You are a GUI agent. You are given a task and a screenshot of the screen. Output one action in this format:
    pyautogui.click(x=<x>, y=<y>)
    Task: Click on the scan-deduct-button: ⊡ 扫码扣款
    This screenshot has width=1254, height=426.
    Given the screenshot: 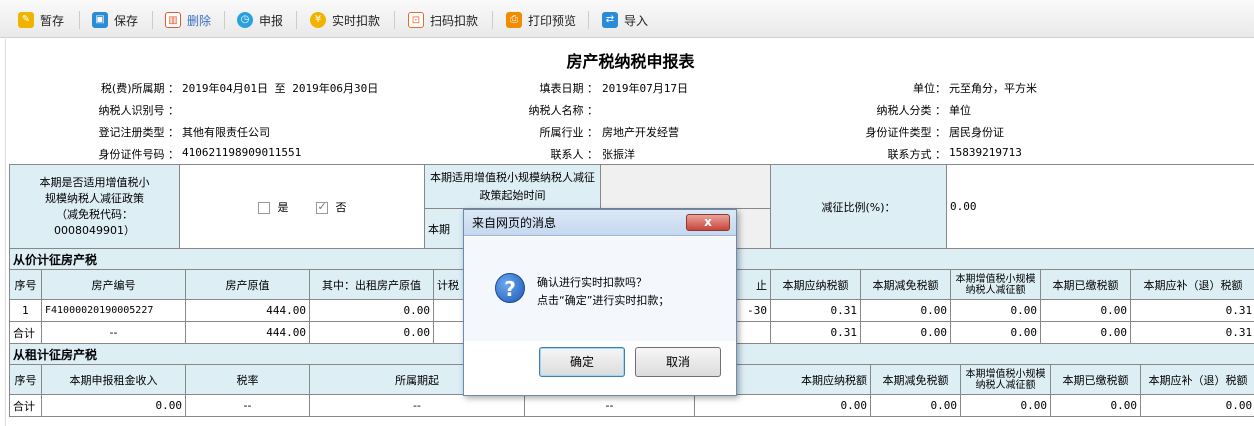 What is the action you would take?
    pyautogui.click(x=443, y=20)
    